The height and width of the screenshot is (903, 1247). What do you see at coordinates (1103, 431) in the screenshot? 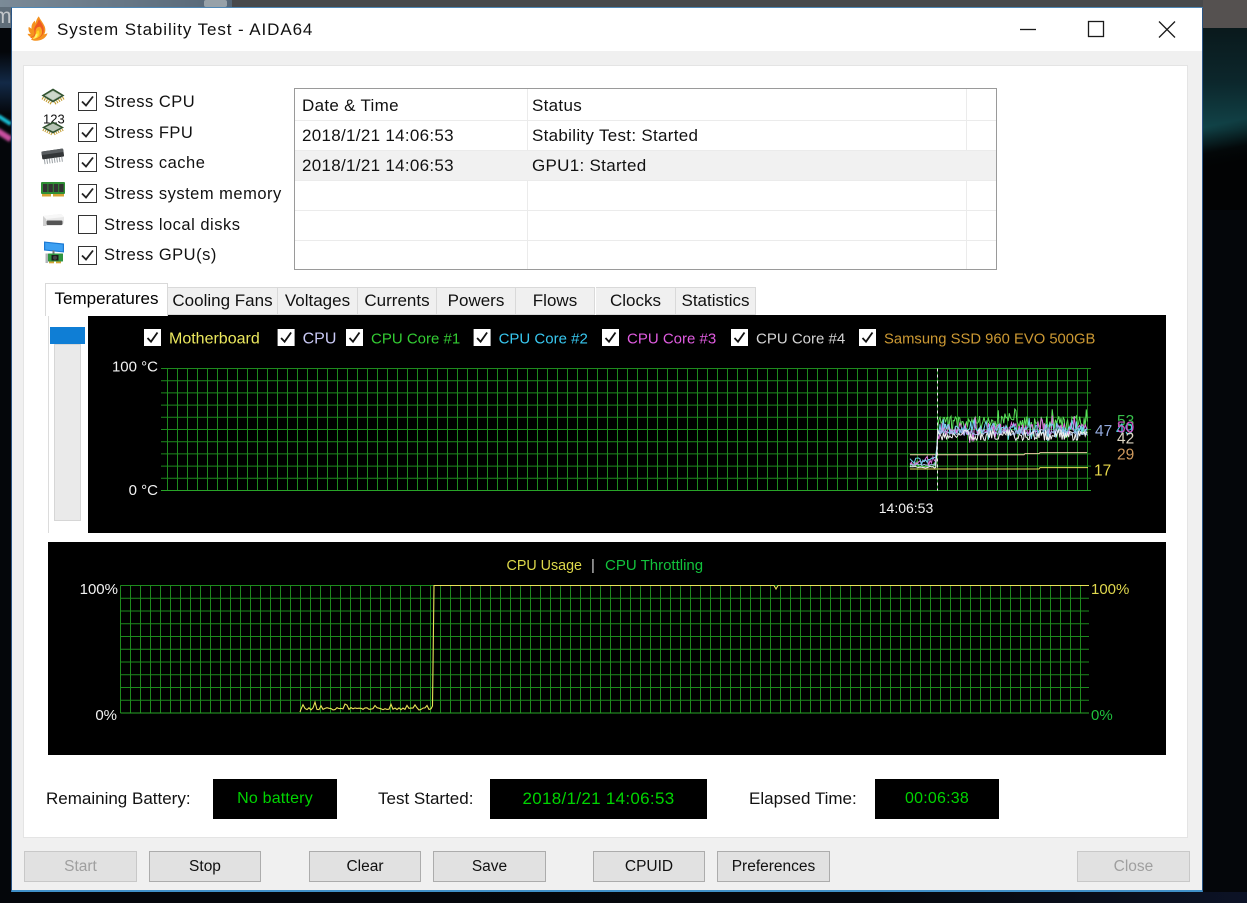
I see `svg-text: 47` at bounding box center [1103, 431].